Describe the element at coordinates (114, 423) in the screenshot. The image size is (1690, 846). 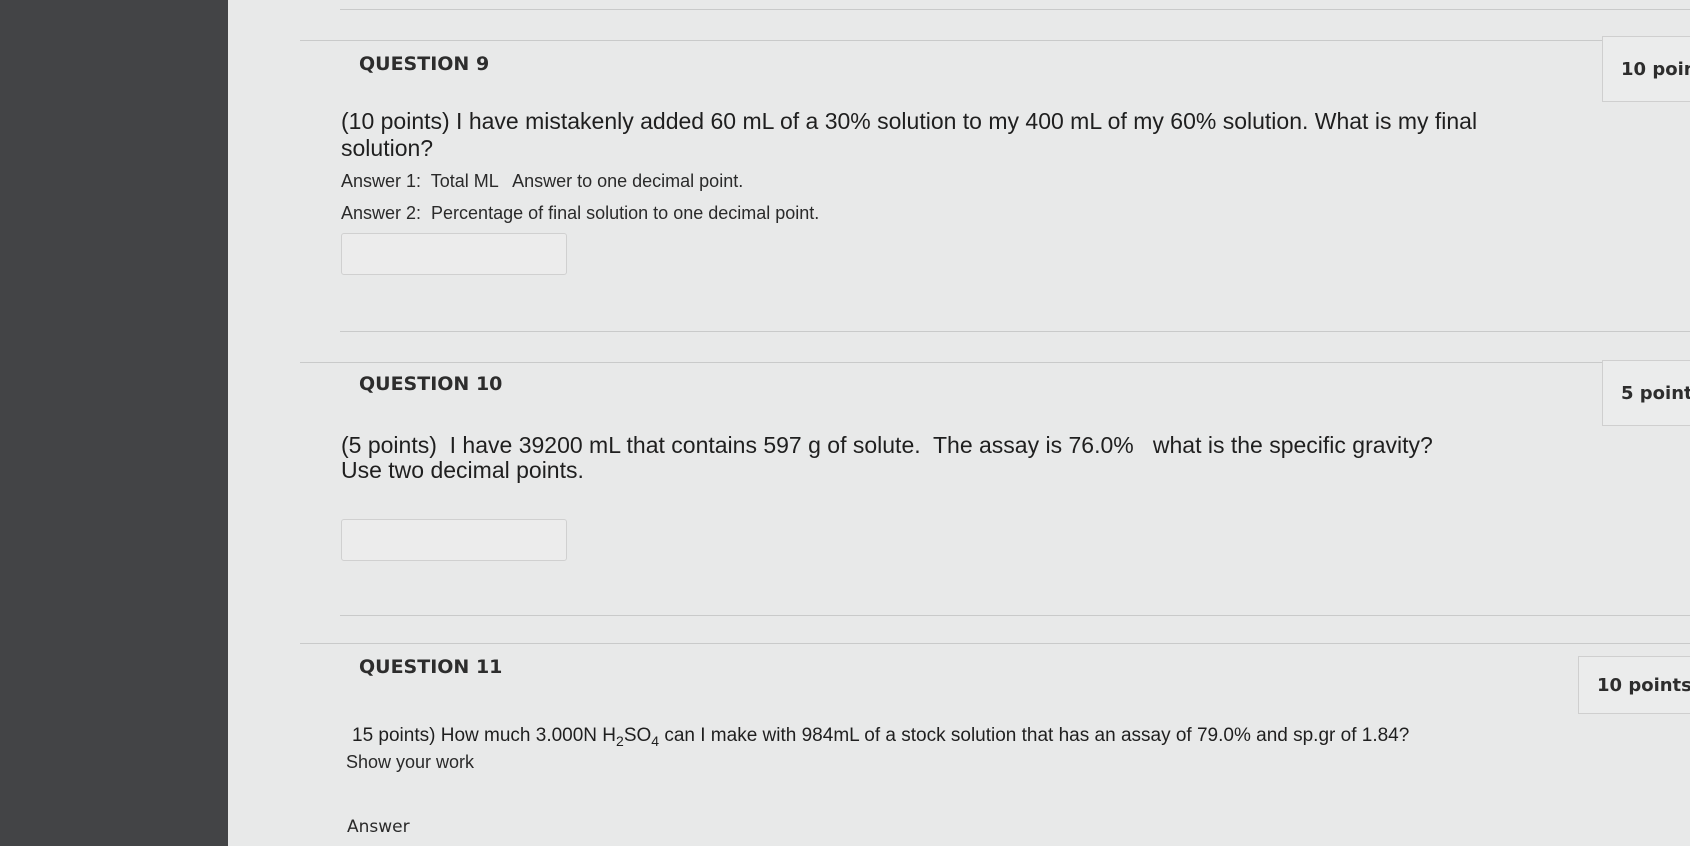
I see `background-left-panel` at that location.